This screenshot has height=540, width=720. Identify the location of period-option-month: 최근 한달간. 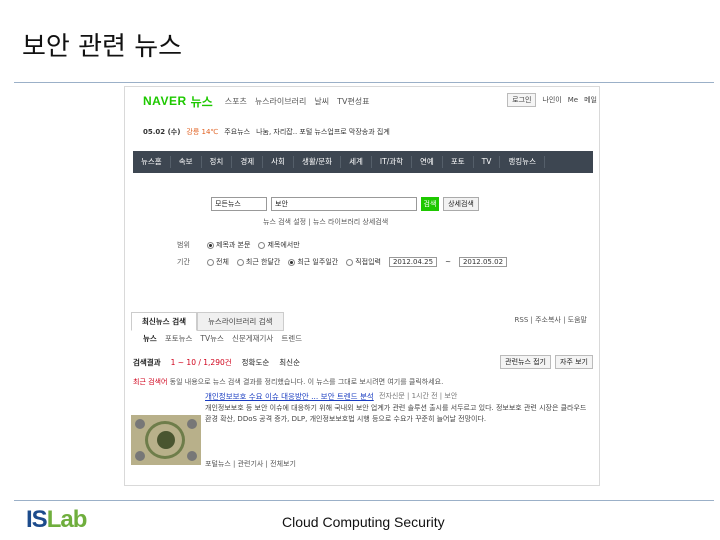
(258, 262).